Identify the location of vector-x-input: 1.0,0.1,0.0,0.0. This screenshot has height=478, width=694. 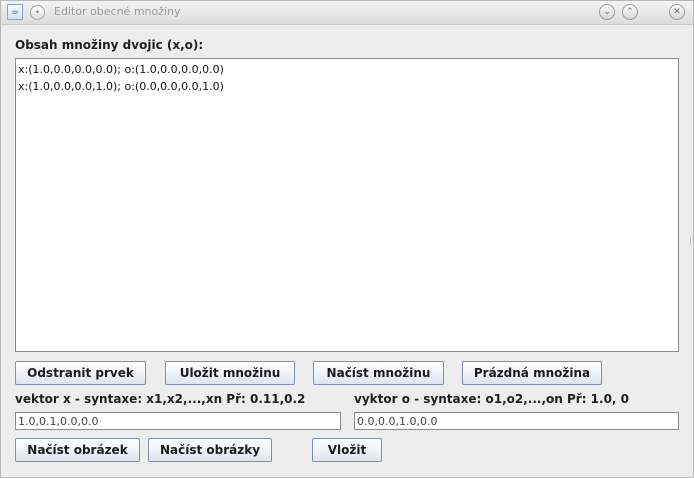
(178, 421).